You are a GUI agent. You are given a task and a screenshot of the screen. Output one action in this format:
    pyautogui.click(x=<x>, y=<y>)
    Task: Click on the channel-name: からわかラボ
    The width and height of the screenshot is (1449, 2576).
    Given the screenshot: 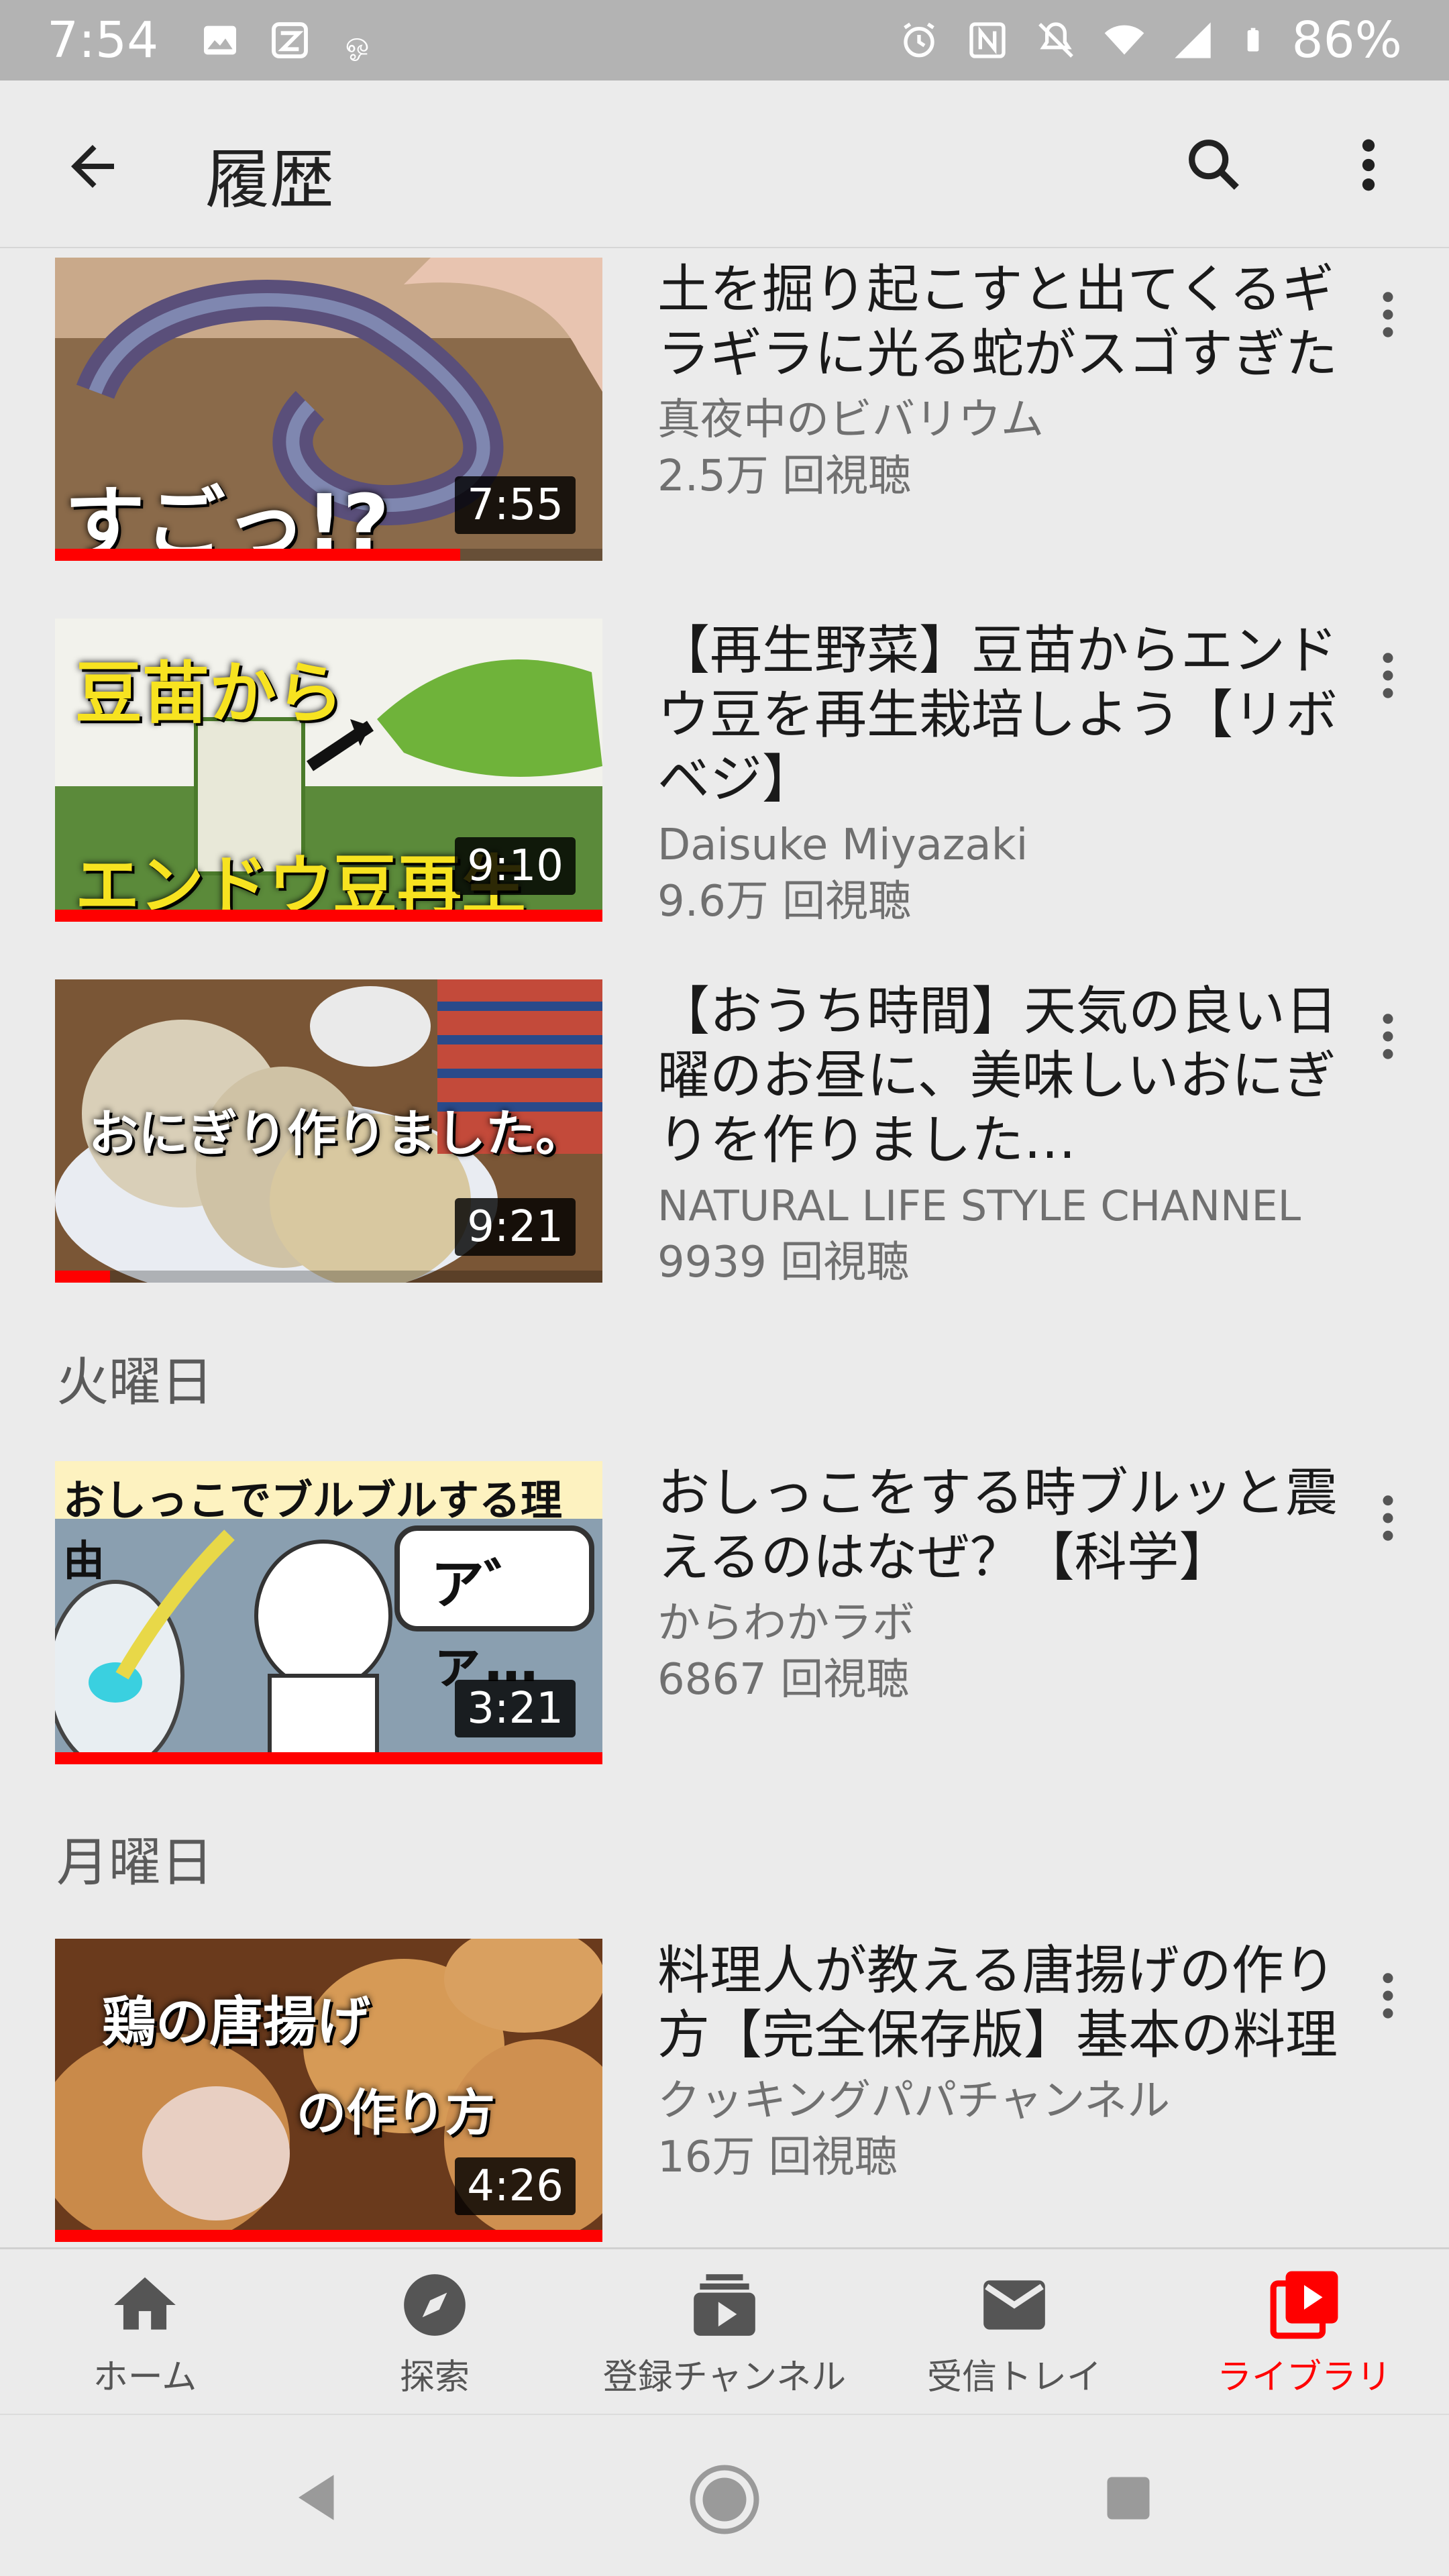 What is the action you would take?
    pyautogui.click(x=786, y=1623)
    